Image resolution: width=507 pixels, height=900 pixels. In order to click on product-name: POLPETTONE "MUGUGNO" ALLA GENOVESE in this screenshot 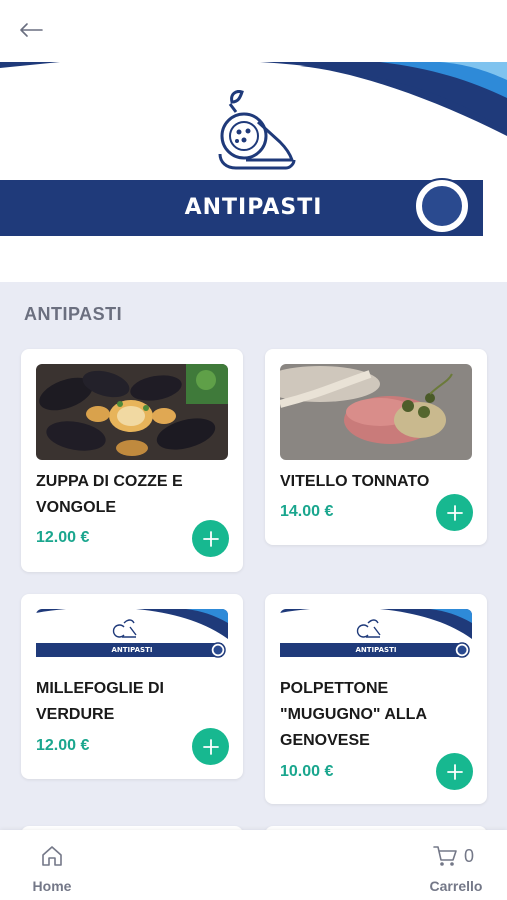, I will do `click(353, 714)`.